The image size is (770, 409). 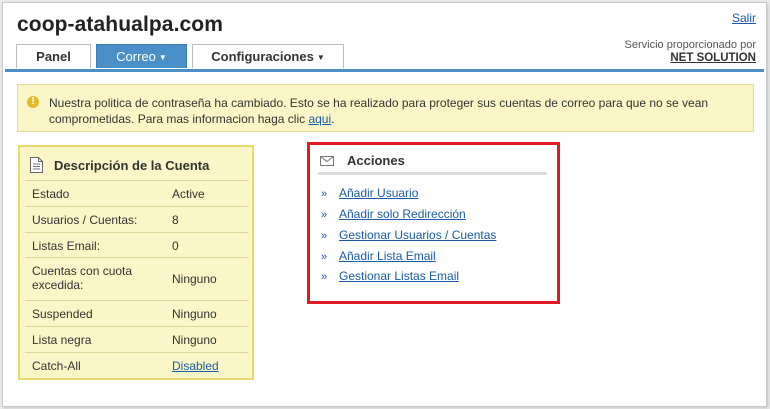 What do you see at coordinates (432, 173) in the screenshot?
I see `actions-divider` at bounding box center [432, 173].